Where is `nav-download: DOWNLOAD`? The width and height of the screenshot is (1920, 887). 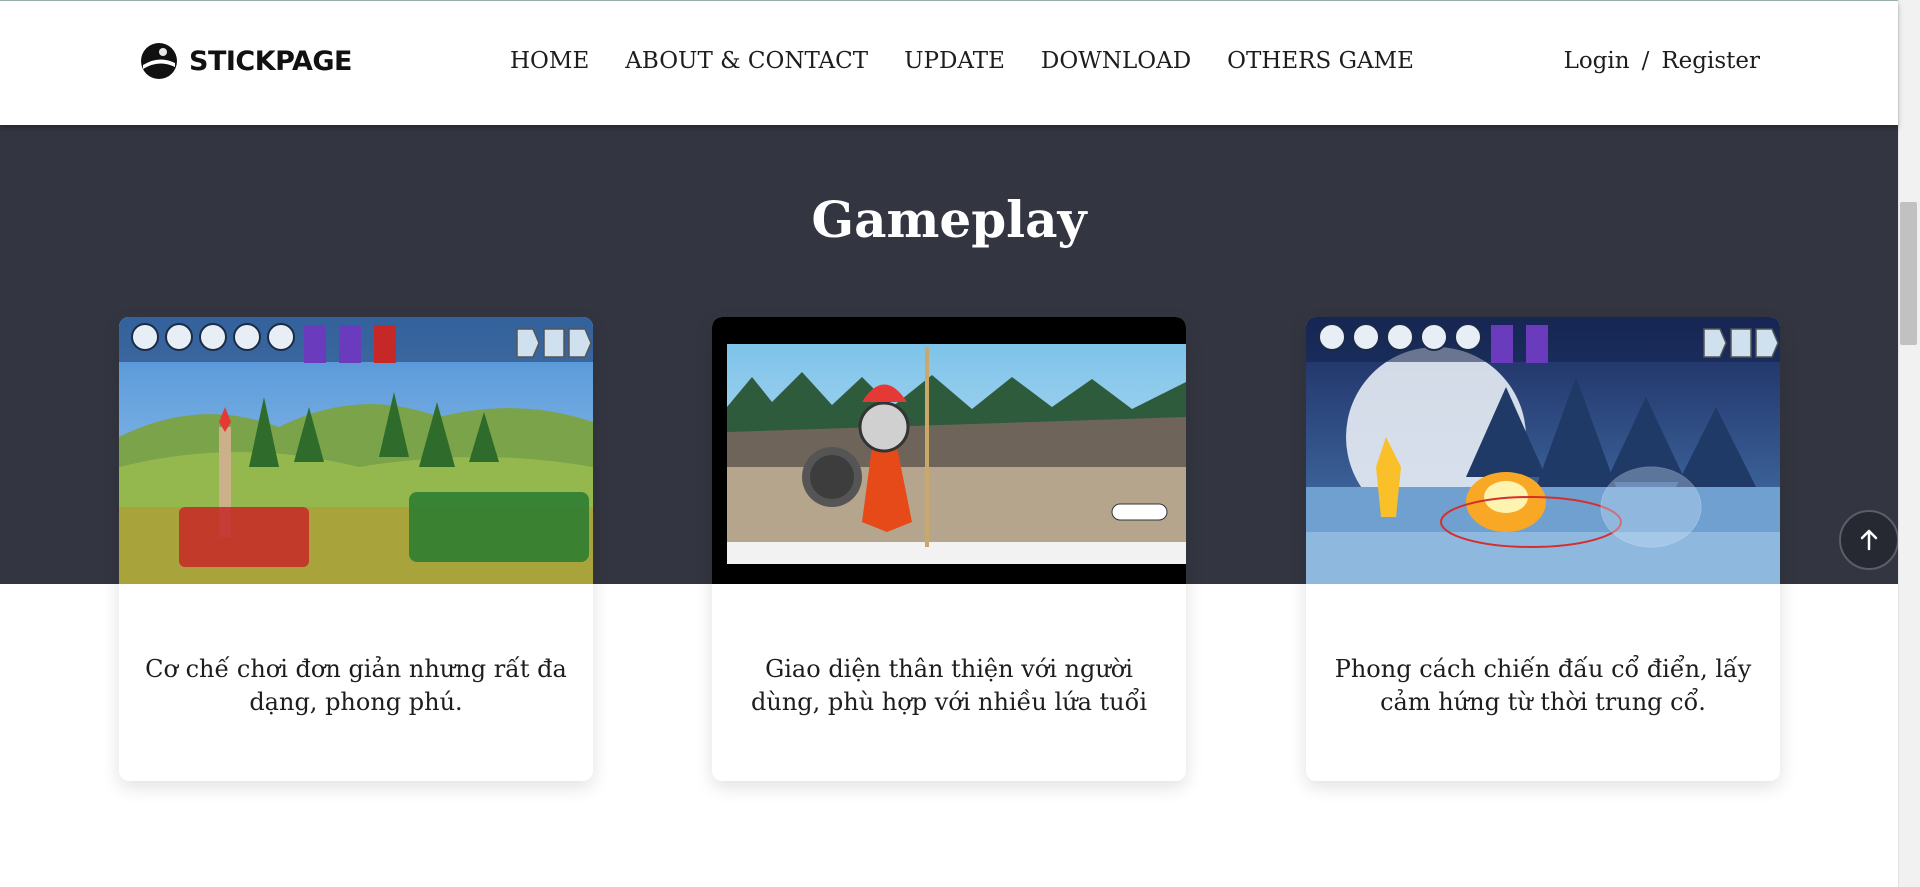 nav-download: DOWNLOAD is located at coordinates (1116, 61).